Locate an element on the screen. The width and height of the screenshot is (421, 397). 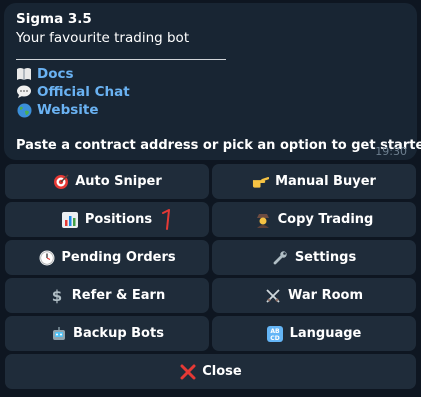
divider is located at coordinates (121, 59).